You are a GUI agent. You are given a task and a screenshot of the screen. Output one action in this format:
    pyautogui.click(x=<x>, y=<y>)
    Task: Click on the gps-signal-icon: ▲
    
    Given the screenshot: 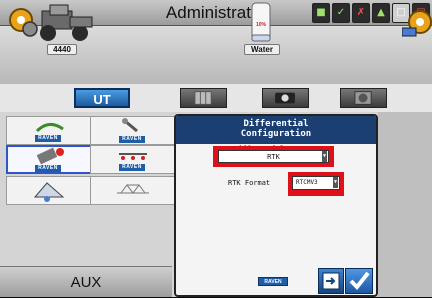 What is the action you would take?
    pyautogui.click(x=381, y=13)
    